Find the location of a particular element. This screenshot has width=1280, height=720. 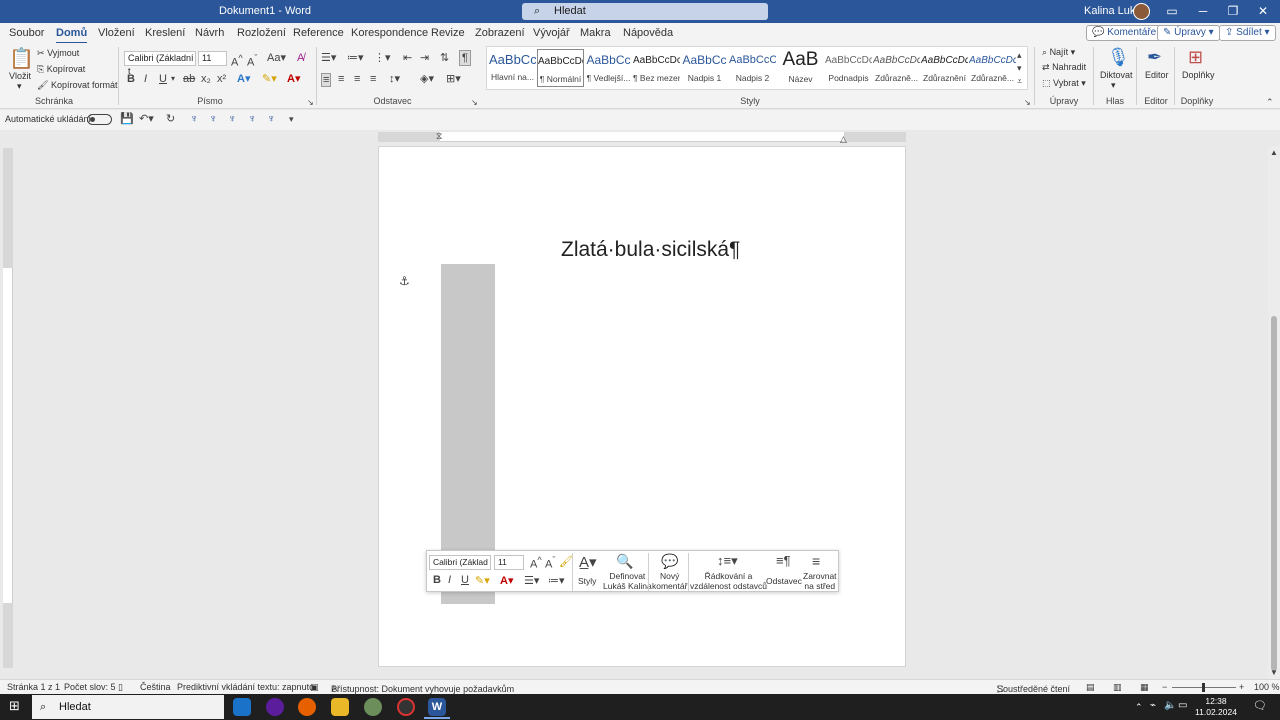

styles-scroll-down-icon: ▾ is located at coordinates (1019, 68).